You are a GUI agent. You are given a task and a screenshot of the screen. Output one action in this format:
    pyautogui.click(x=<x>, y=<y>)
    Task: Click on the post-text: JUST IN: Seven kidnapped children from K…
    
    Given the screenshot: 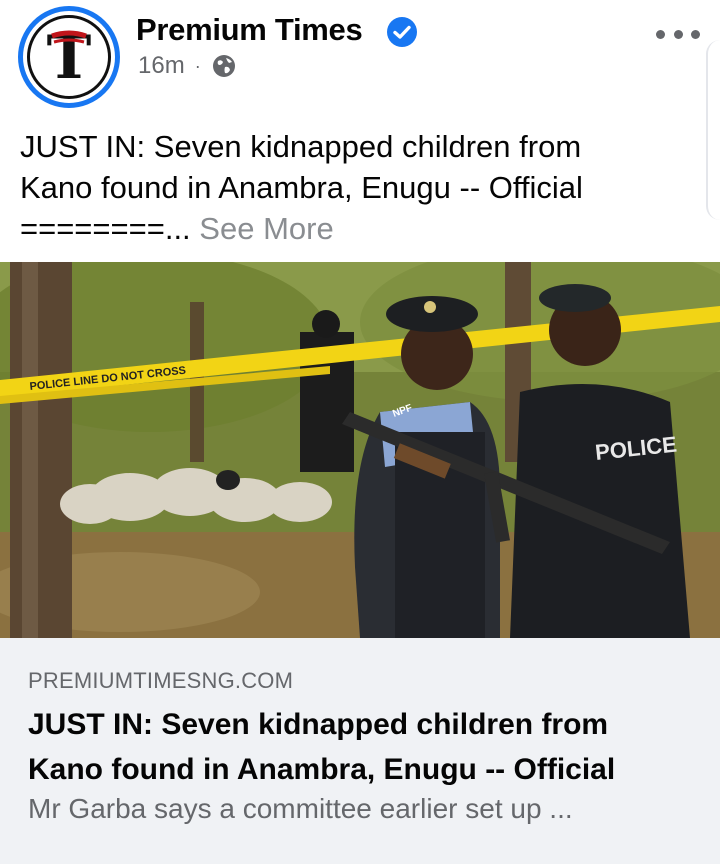 What is the action you would take?
    pyautogui.click(x=360, y=187)
    